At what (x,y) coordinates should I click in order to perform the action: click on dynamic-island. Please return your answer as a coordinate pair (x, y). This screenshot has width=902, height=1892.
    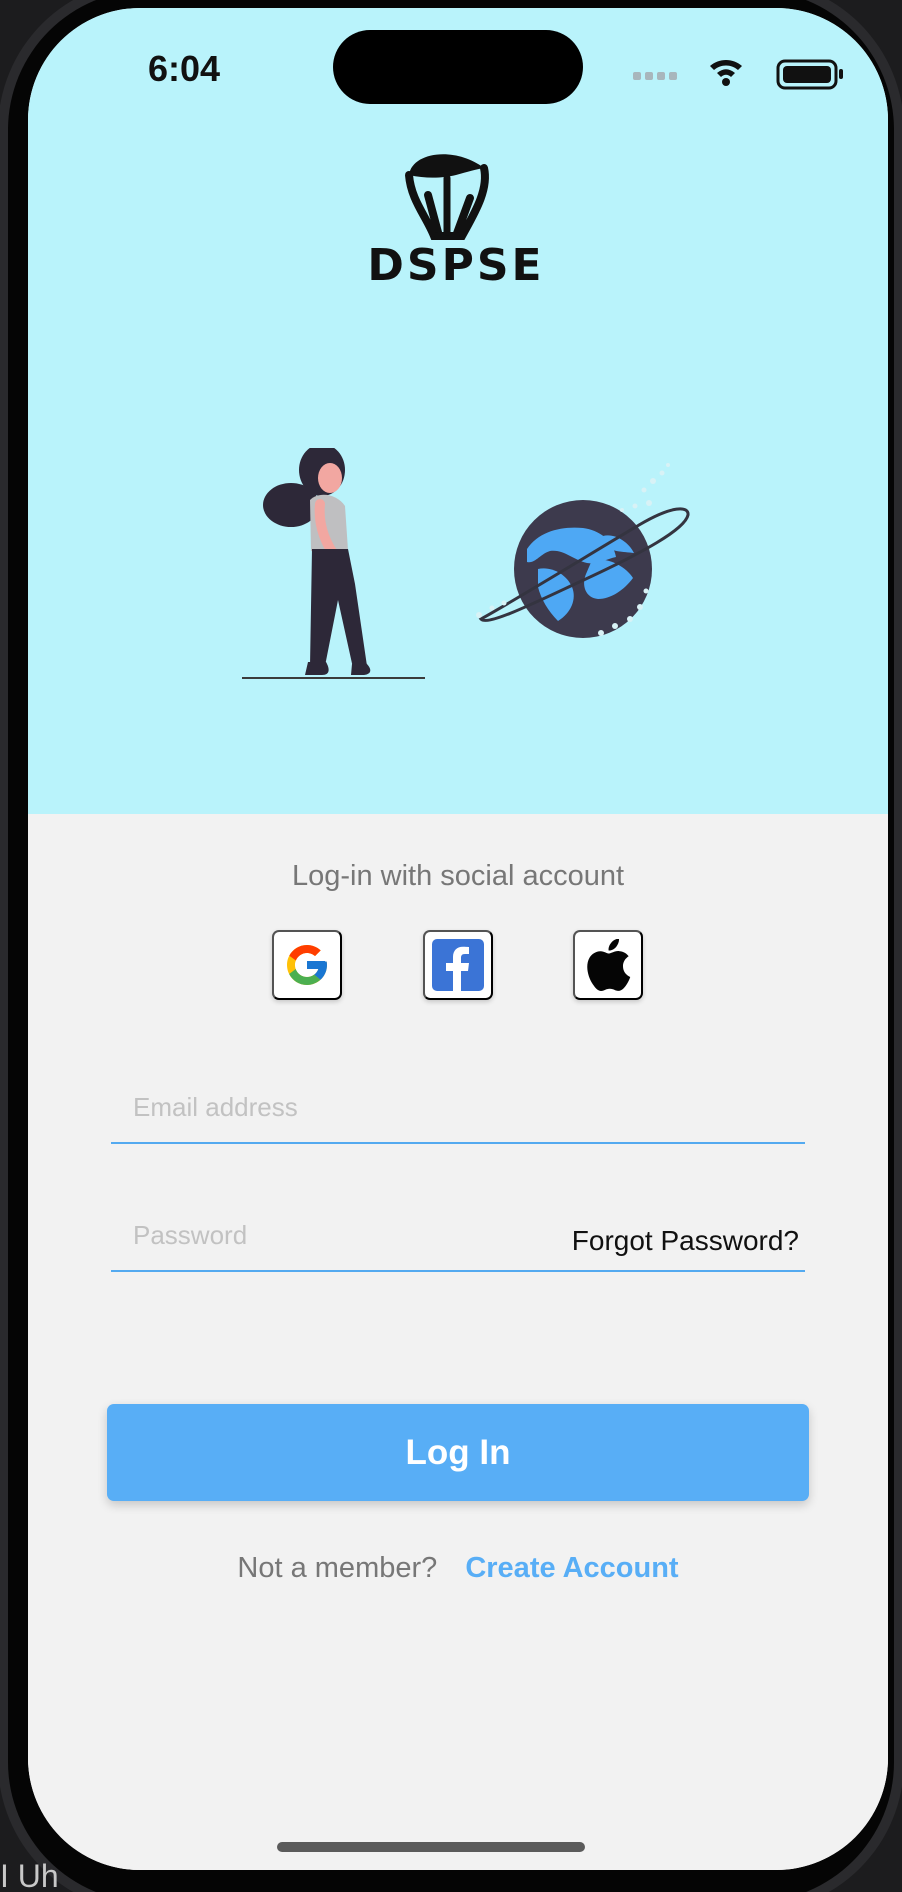
    Looking at the image, I should click on (458, 67).